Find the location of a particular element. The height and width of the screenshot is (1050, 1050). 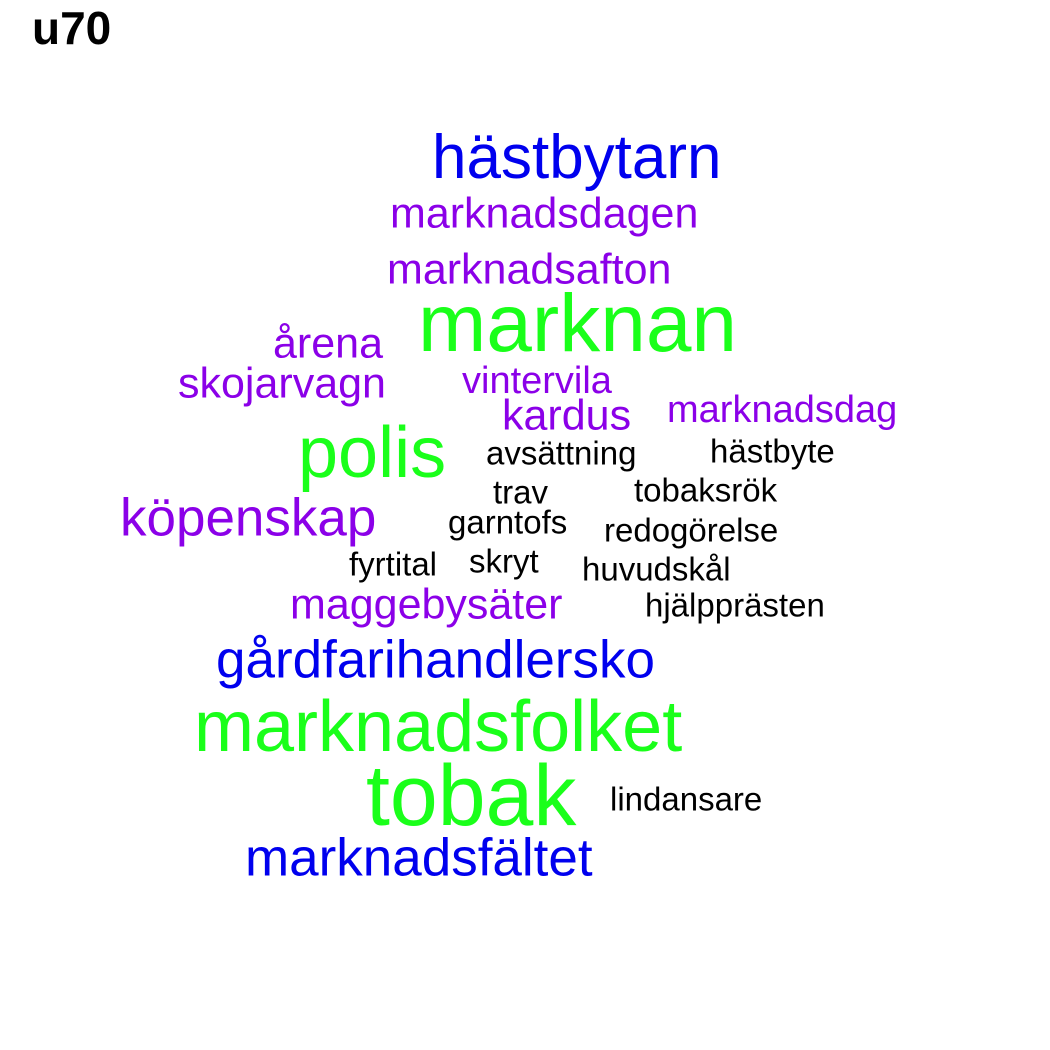

word-huvudskal: huvudskål is located at coordinates (656, 569).